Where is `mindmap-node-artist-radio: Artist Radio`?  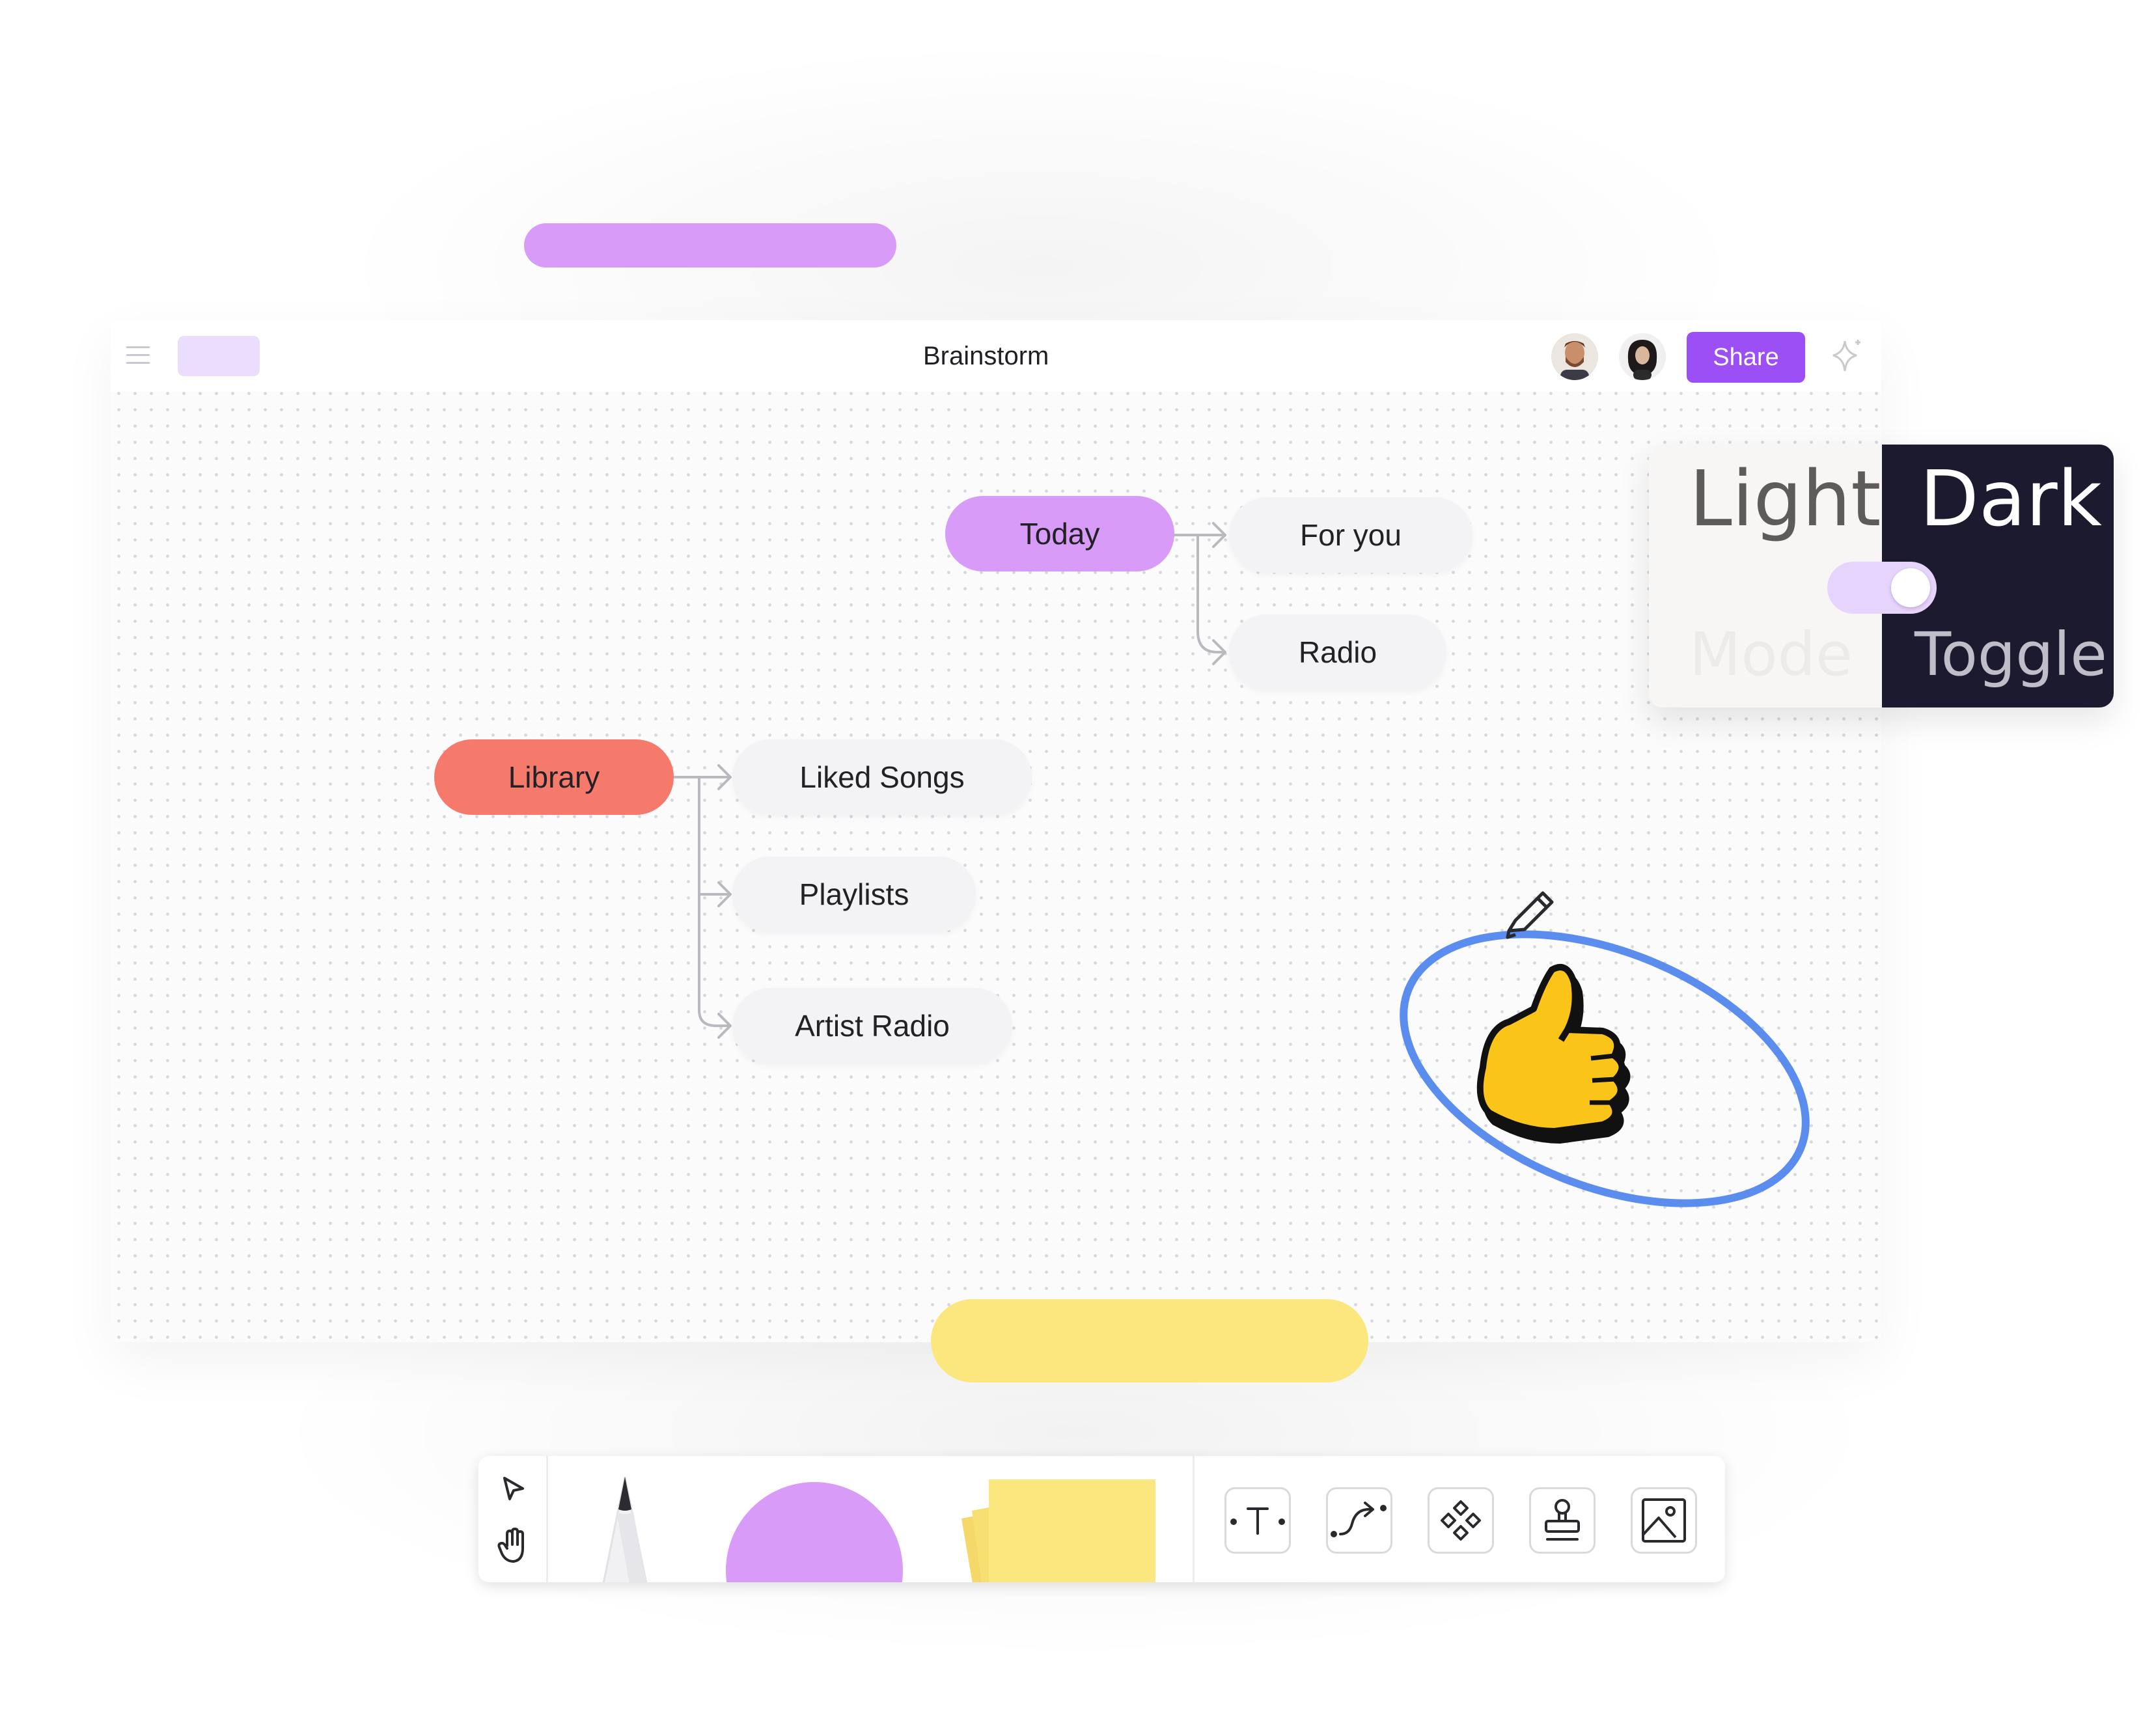
mindmap-node-artist-radio: Artist Radio is located at coordinates (872, 1026).